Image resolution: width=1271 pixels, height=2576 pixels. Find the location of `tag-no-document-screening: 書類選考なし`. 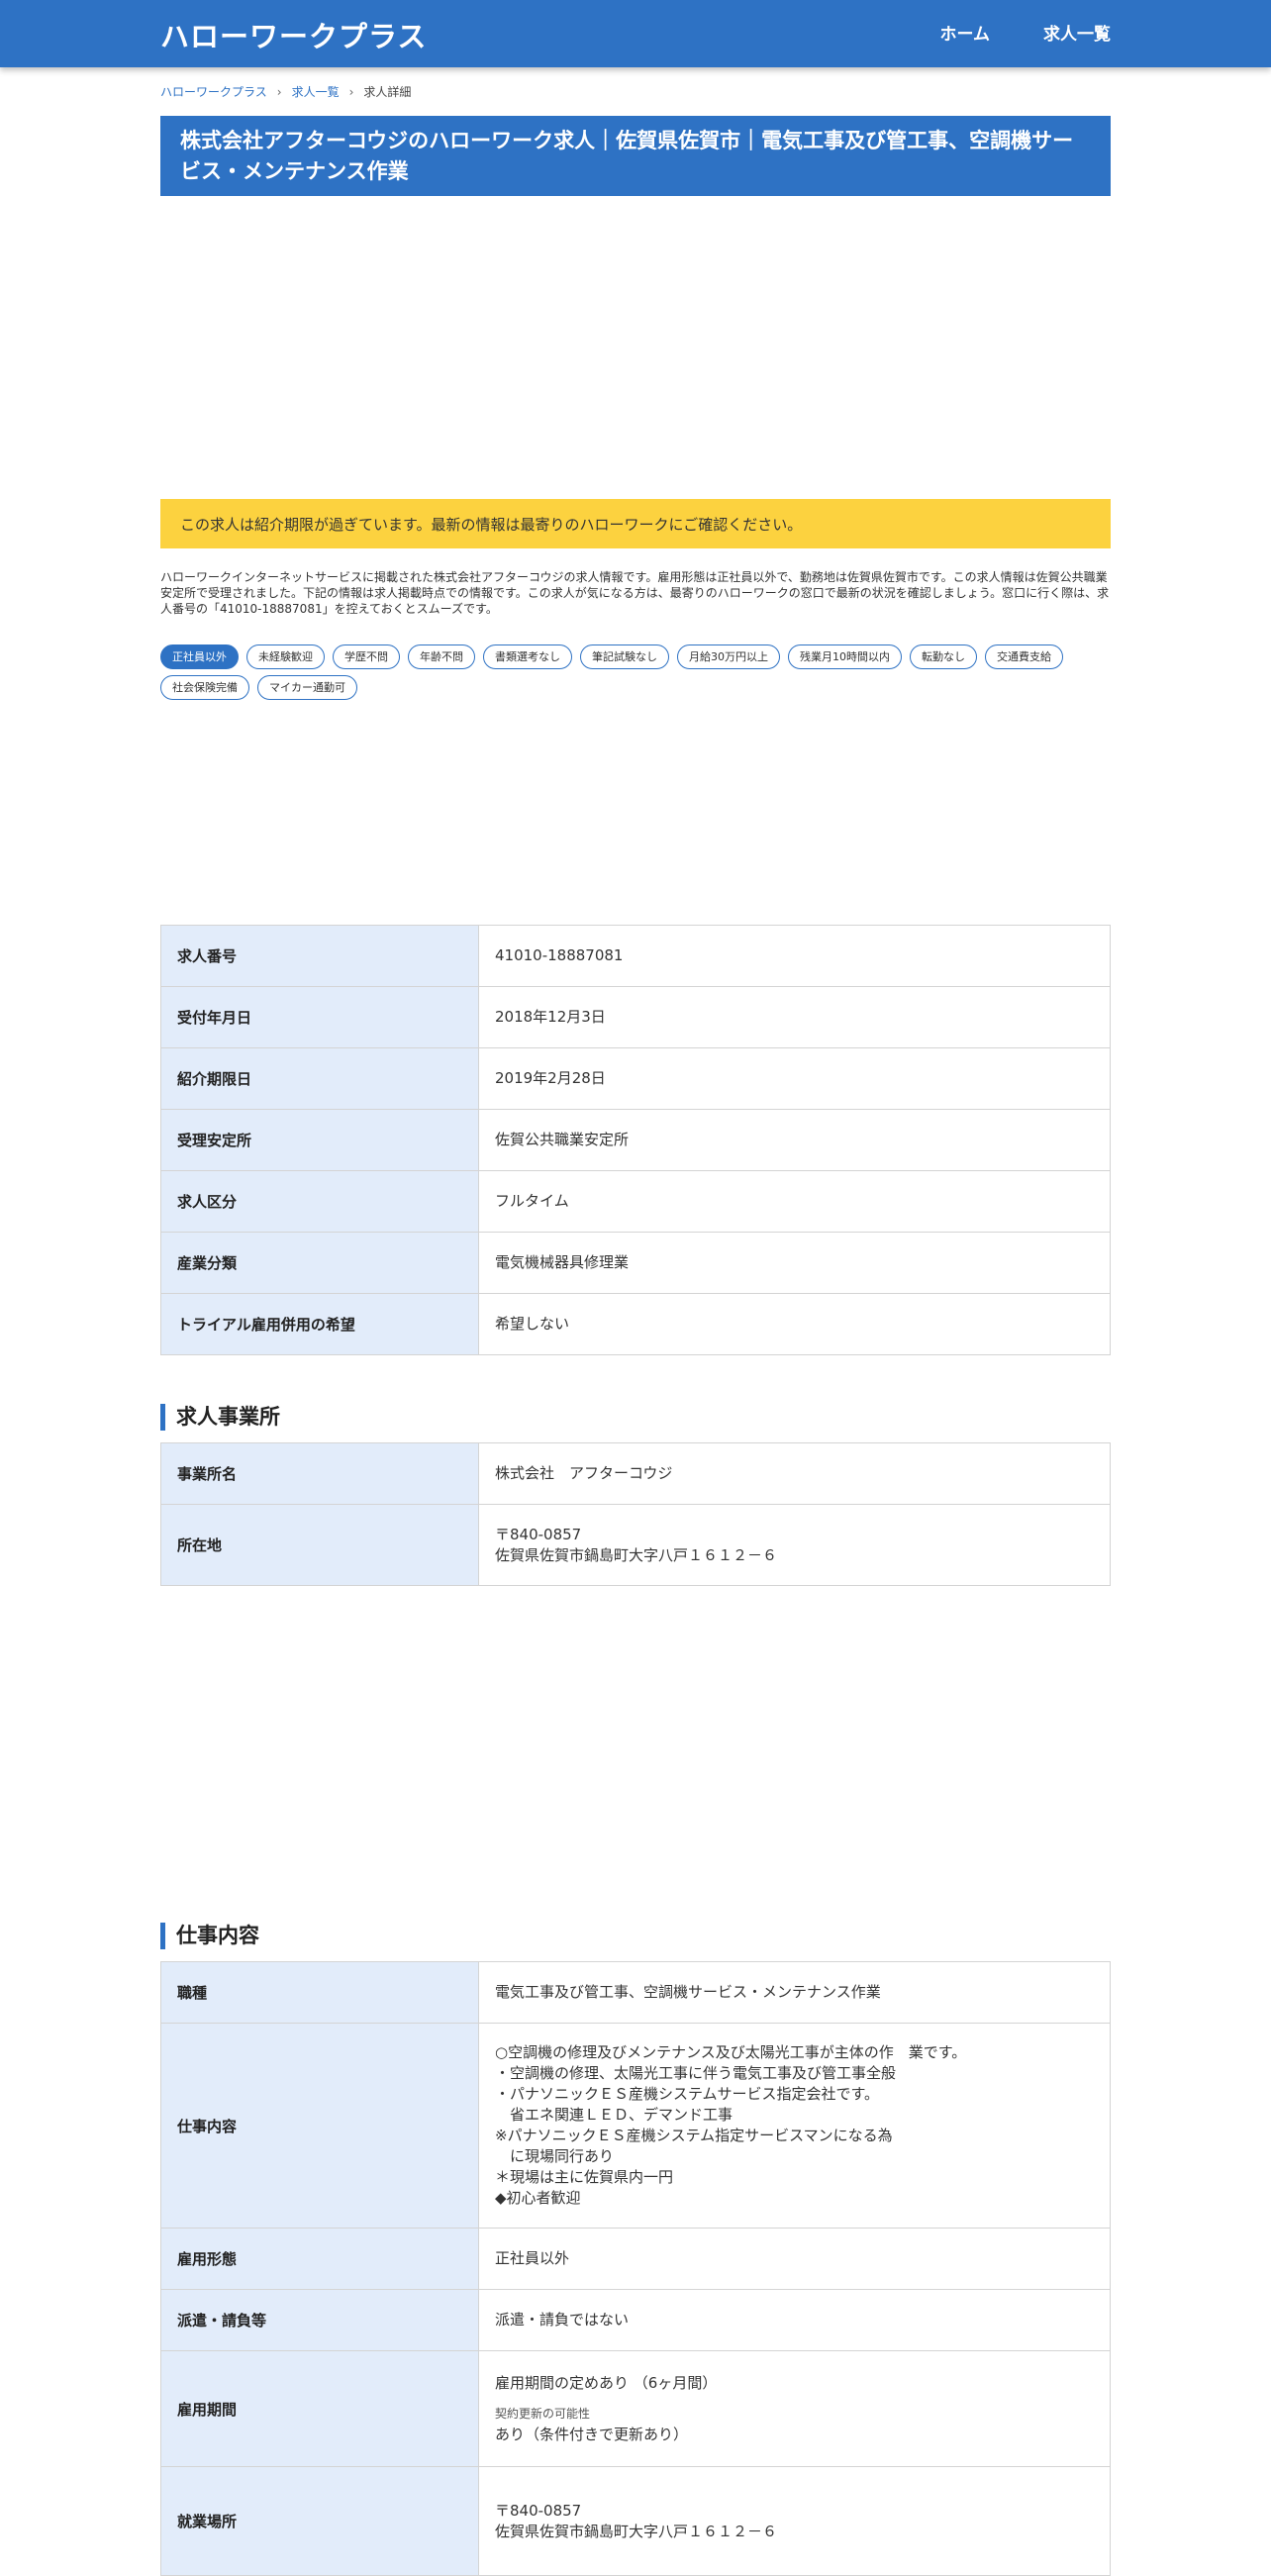

tag-no-document-screening: 書類選考なし is located at coordinates (527, 657).